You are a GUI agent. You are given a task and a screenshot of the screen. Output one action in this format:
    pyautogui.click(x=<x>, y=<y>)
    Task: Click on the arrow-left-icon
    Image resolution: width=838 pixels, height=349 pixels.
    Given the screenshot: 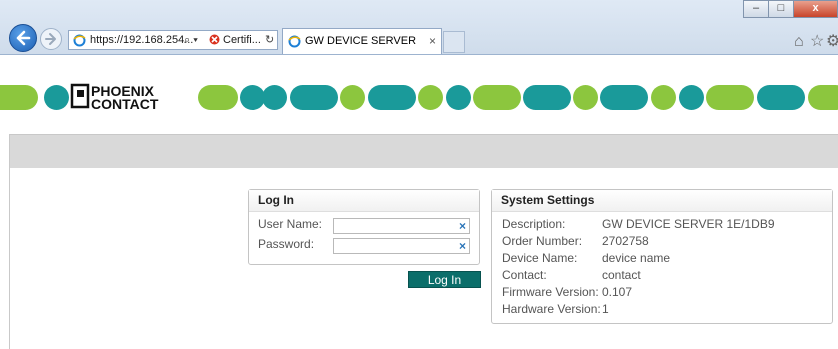 What is the action you would take?
    pyautogui.click(x=23, y=38)
    